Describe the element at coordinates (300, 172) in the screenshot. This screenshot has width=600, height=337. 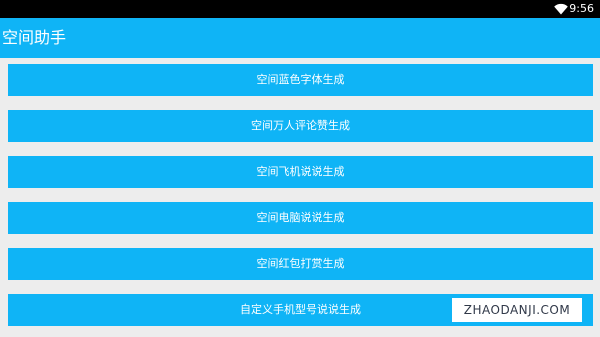
I see `airplane-post-generate-button: 空间飞机说说生成` at that location.